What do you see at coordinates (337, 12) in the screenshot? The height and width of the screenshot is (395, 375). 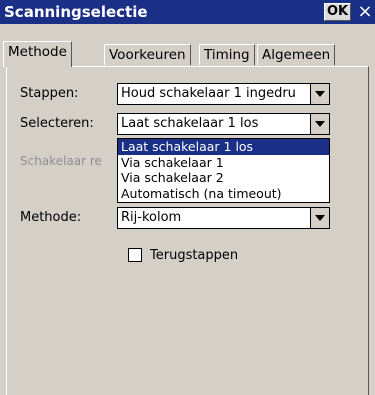 I see `ok-button: OK` at bounding box center [337, 12].